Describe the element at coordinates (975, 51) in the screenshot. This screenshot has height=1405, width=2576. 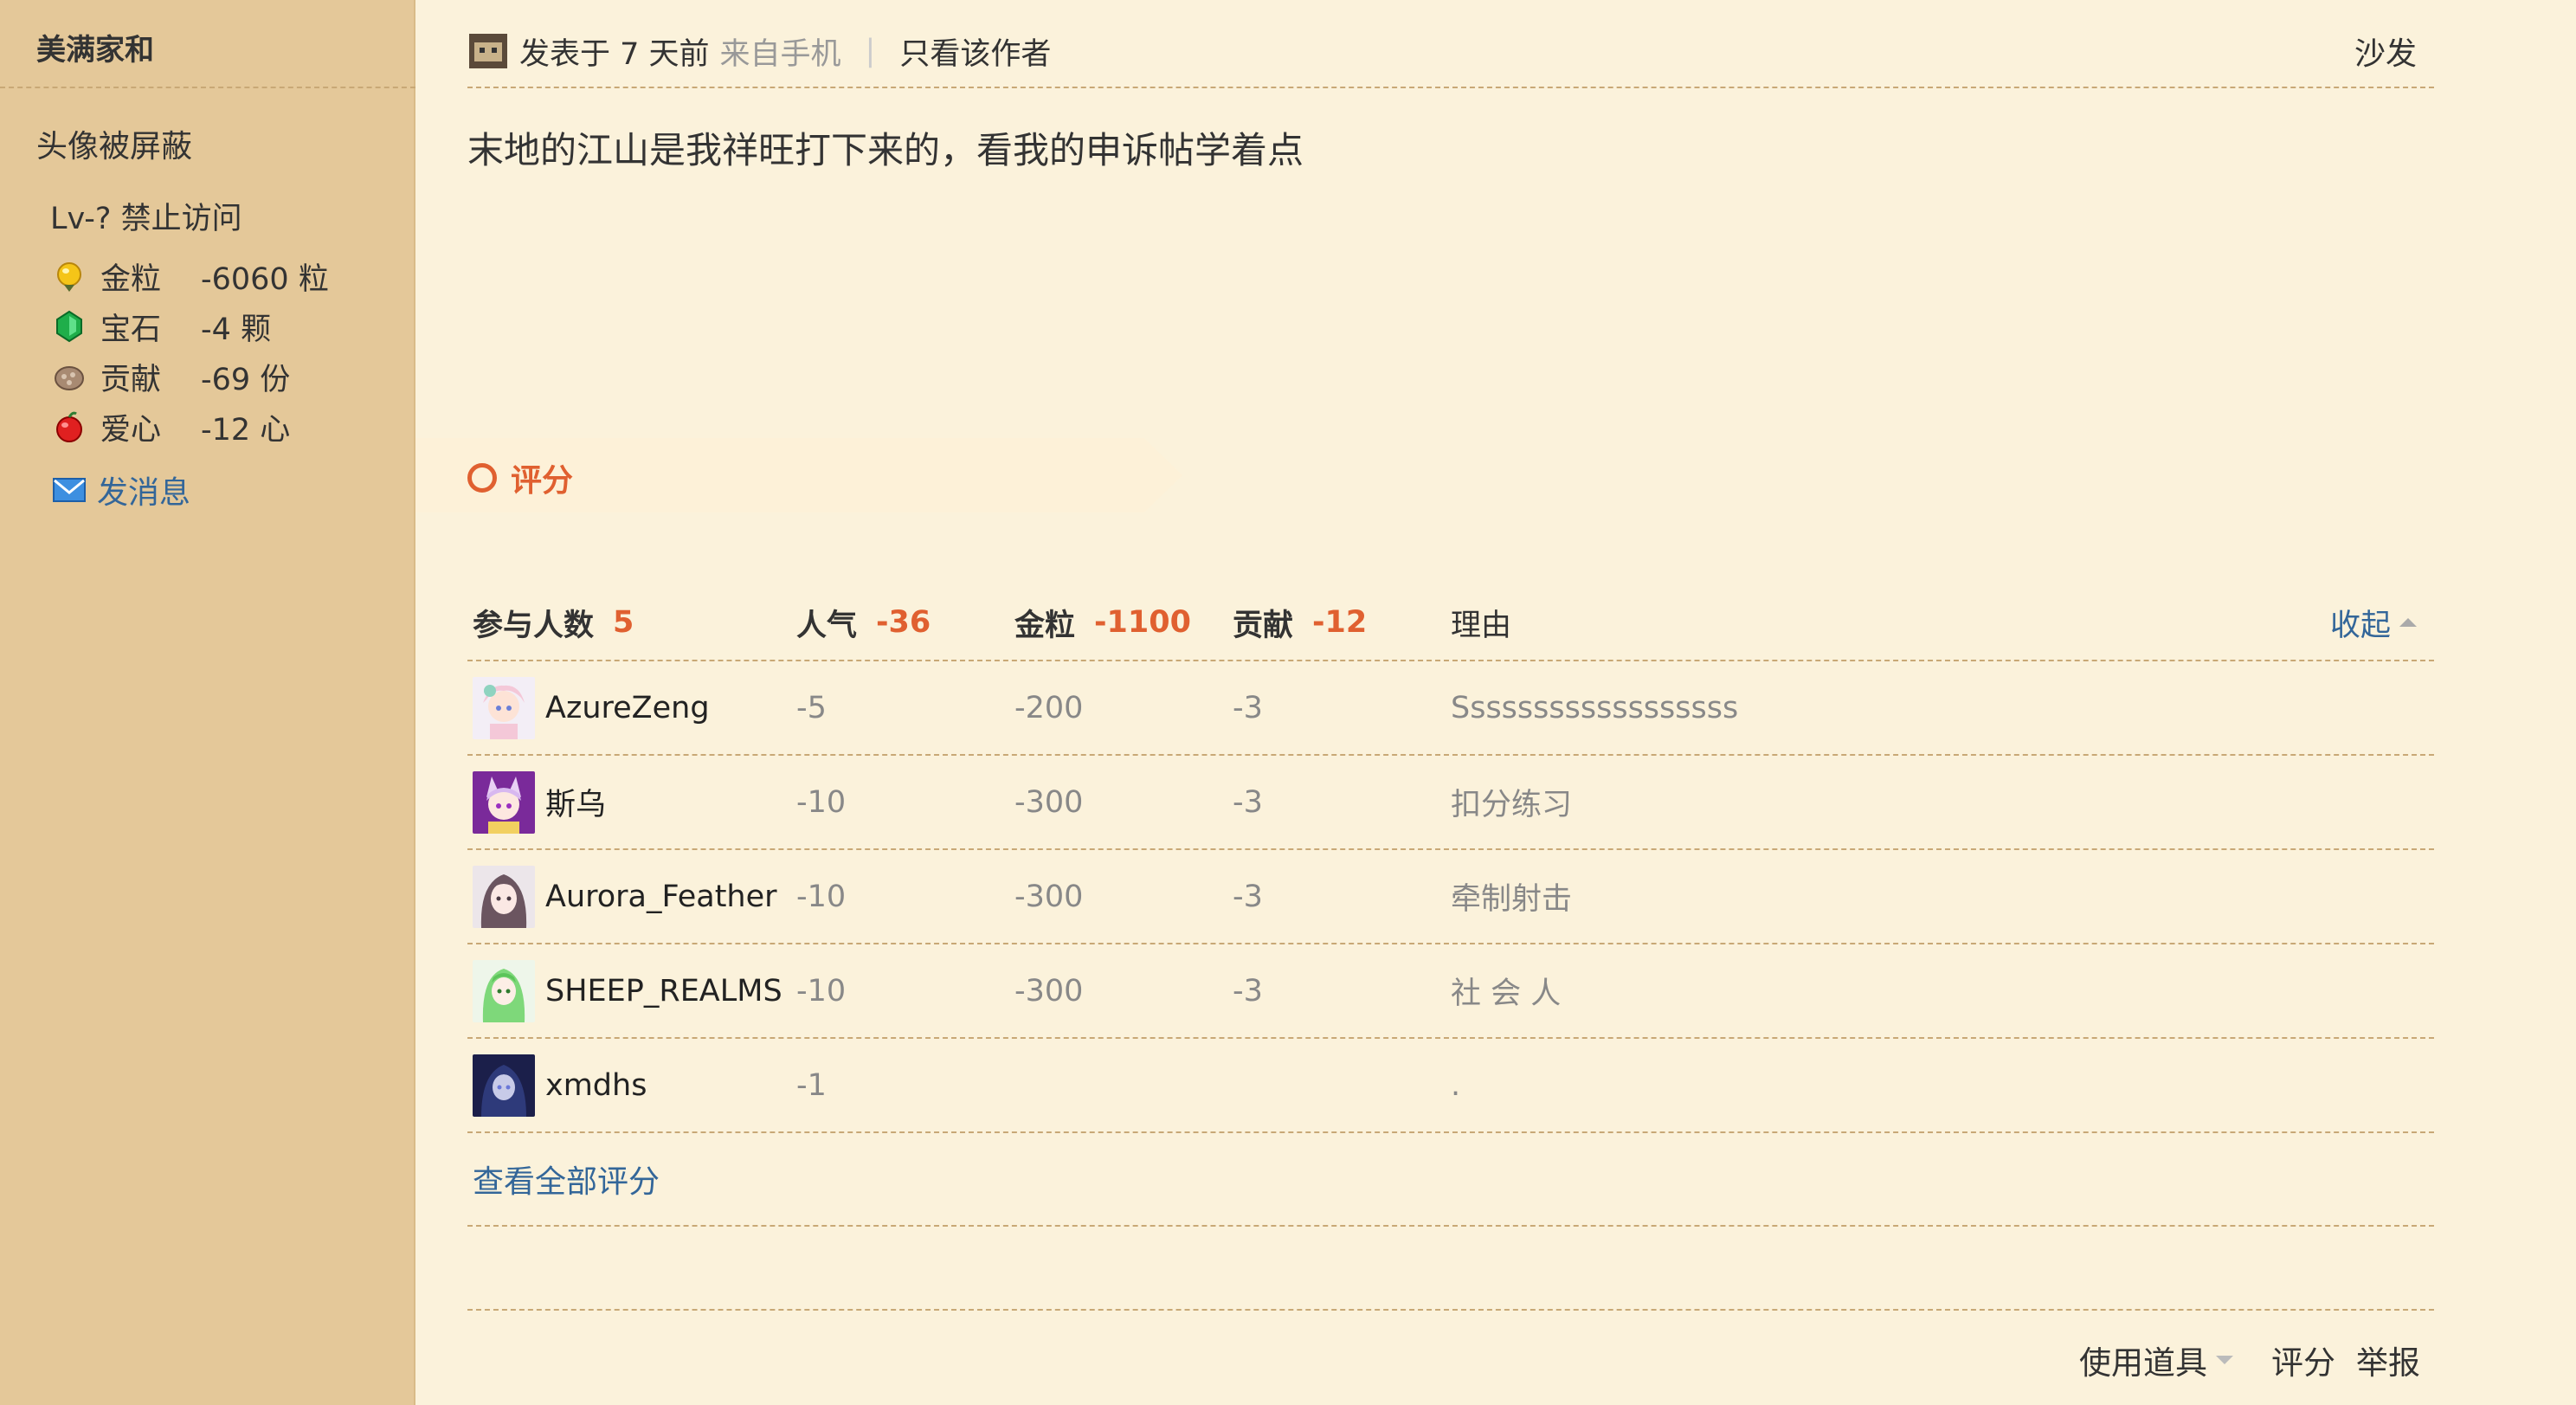
I see `view-author-only-link: 只看该作者` at that location.